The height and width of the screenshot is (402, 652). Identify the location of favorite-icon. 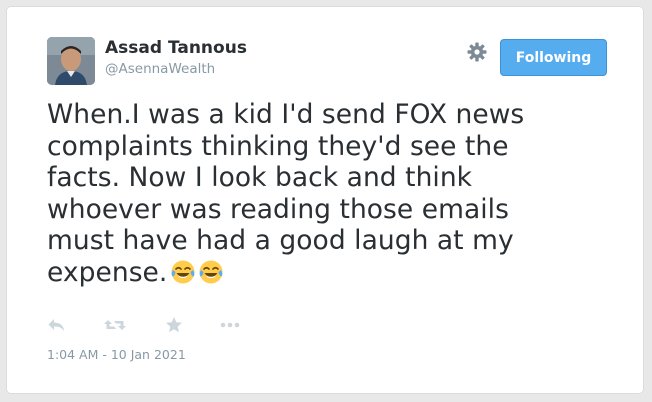
(174, 325).